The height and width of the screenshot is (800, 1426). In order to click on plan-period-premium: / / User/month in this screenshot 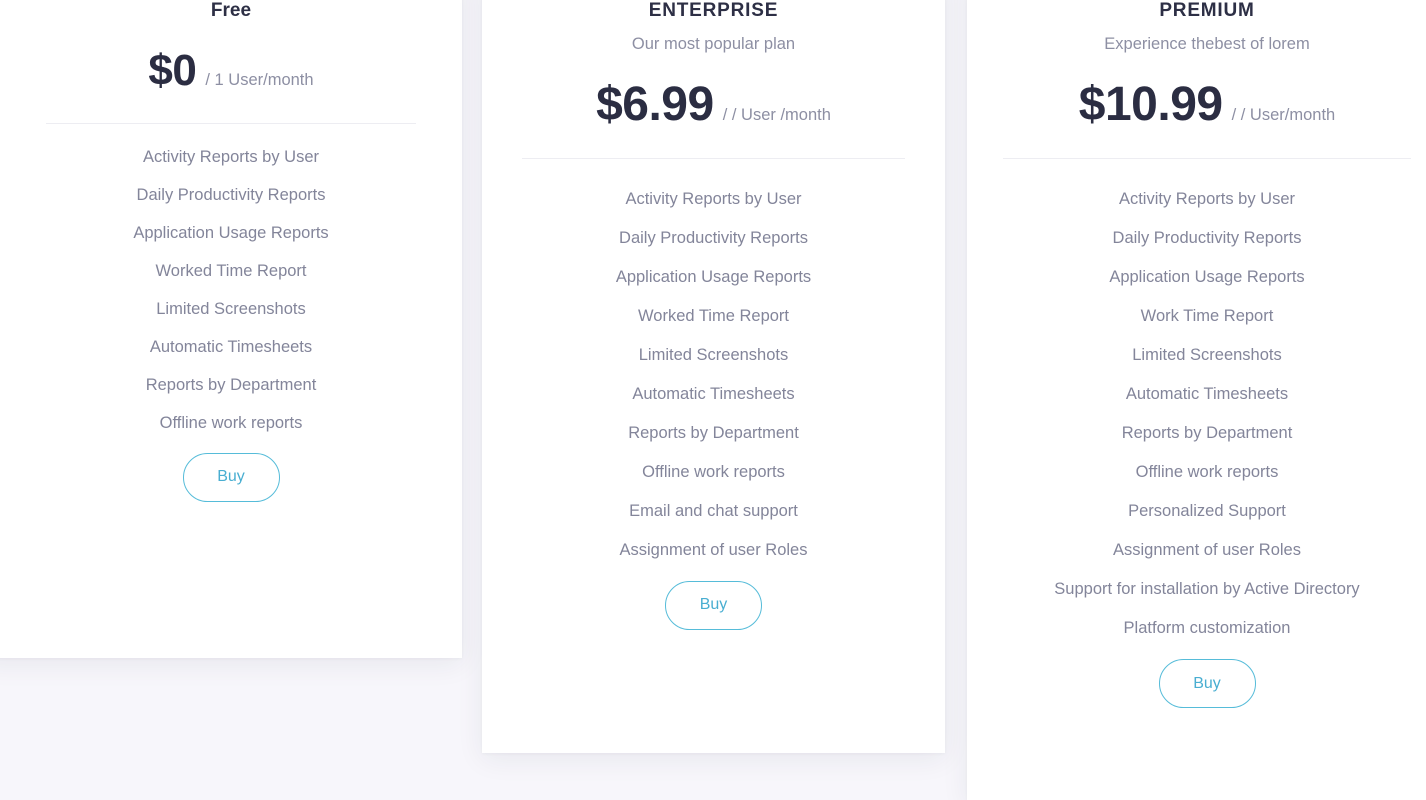, I will do `click(1283, 114)`.